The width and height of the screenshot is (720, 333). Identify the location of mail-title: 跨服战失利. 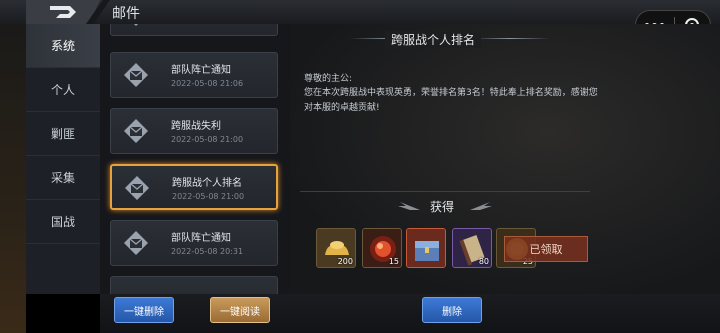
(196, 126).